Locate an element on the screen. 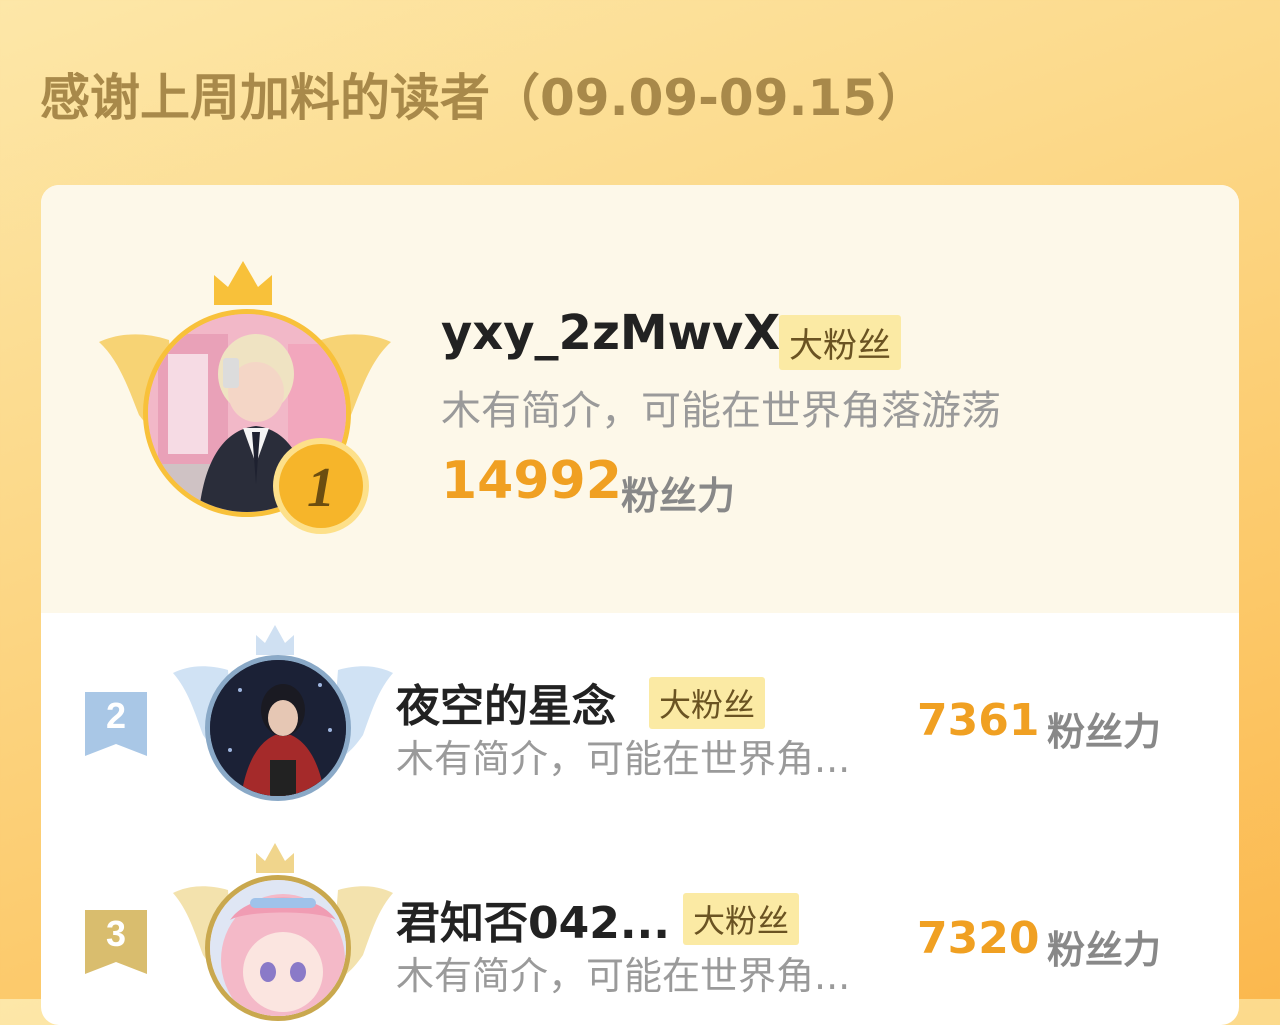 This screenshot has width=1280, height=1025. rank-flag-icon: 3 is located at coordinates (116, 942).